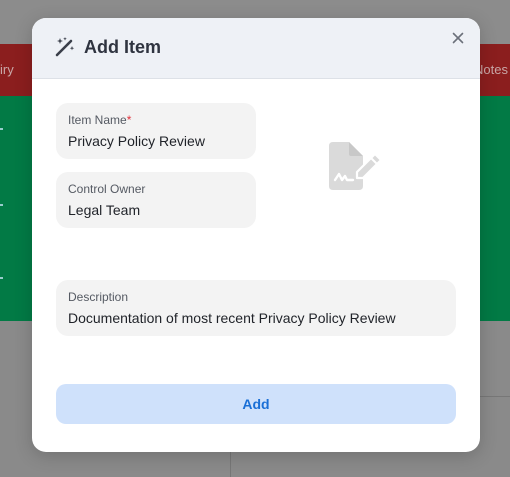  What do you see at coordinates (123, 47) in the screenshot?
I see `modal-title: Add Item` at bounding box center [123, 47].